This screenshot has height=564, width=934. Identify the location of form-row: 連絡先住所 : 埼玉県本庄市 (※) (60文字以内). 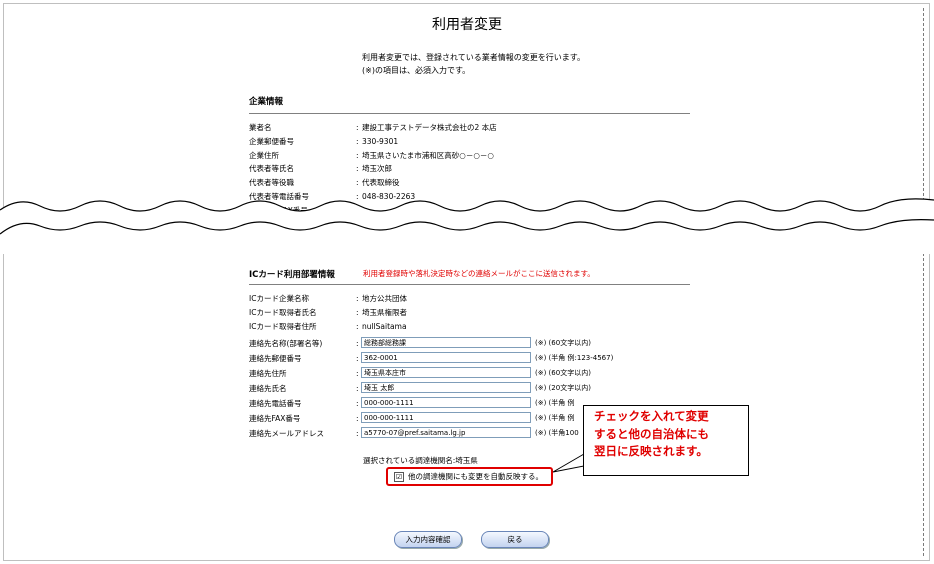
(509, 373).